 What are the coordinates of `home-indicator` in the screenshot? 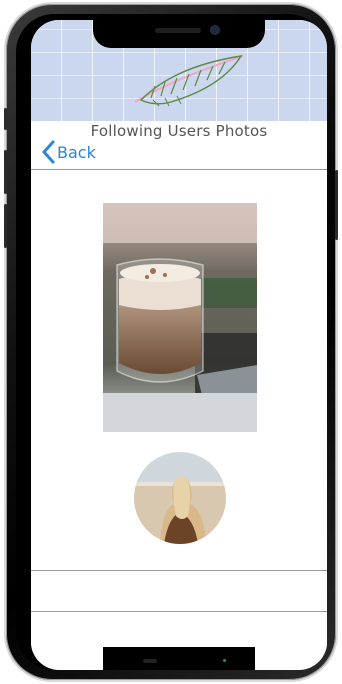 It's located at (179, 658).